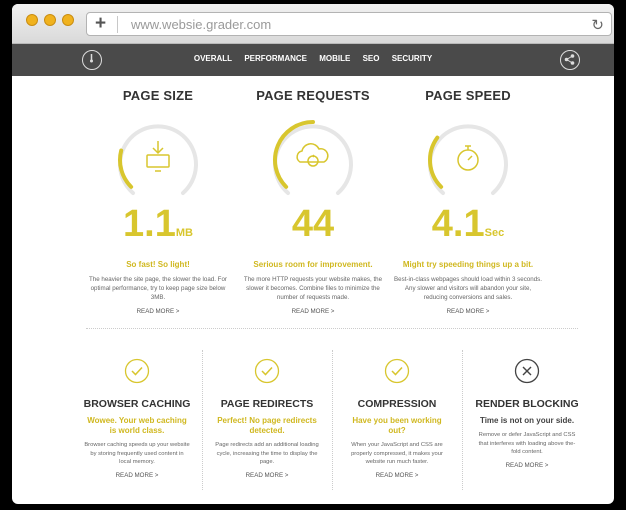 The height and width of the screenshot is (510, 626). What do you see at coordinates (158, 264) in the screenshot?
I see `metric-status: So fast! So light!` at bounding box center [158, 264].